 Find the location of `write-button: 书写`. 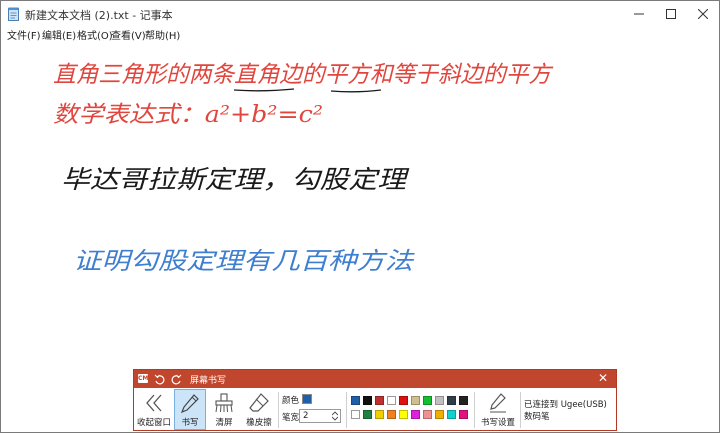

write-button: 书写 is located at coordinates (190, 409).